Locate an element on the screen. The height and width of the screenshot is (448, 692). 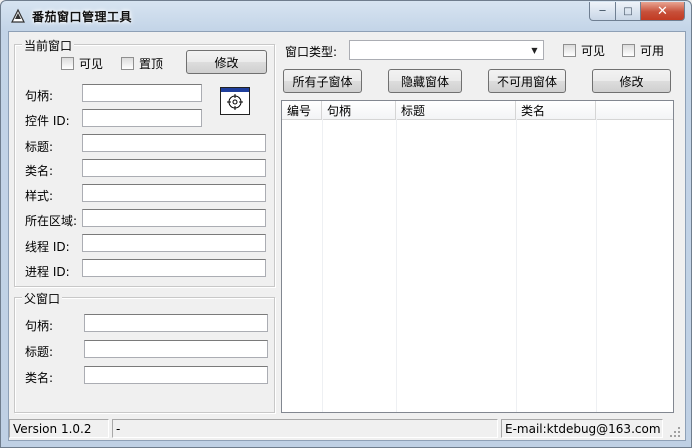
minimize-button: ─ is located at coordinates (602, 11).